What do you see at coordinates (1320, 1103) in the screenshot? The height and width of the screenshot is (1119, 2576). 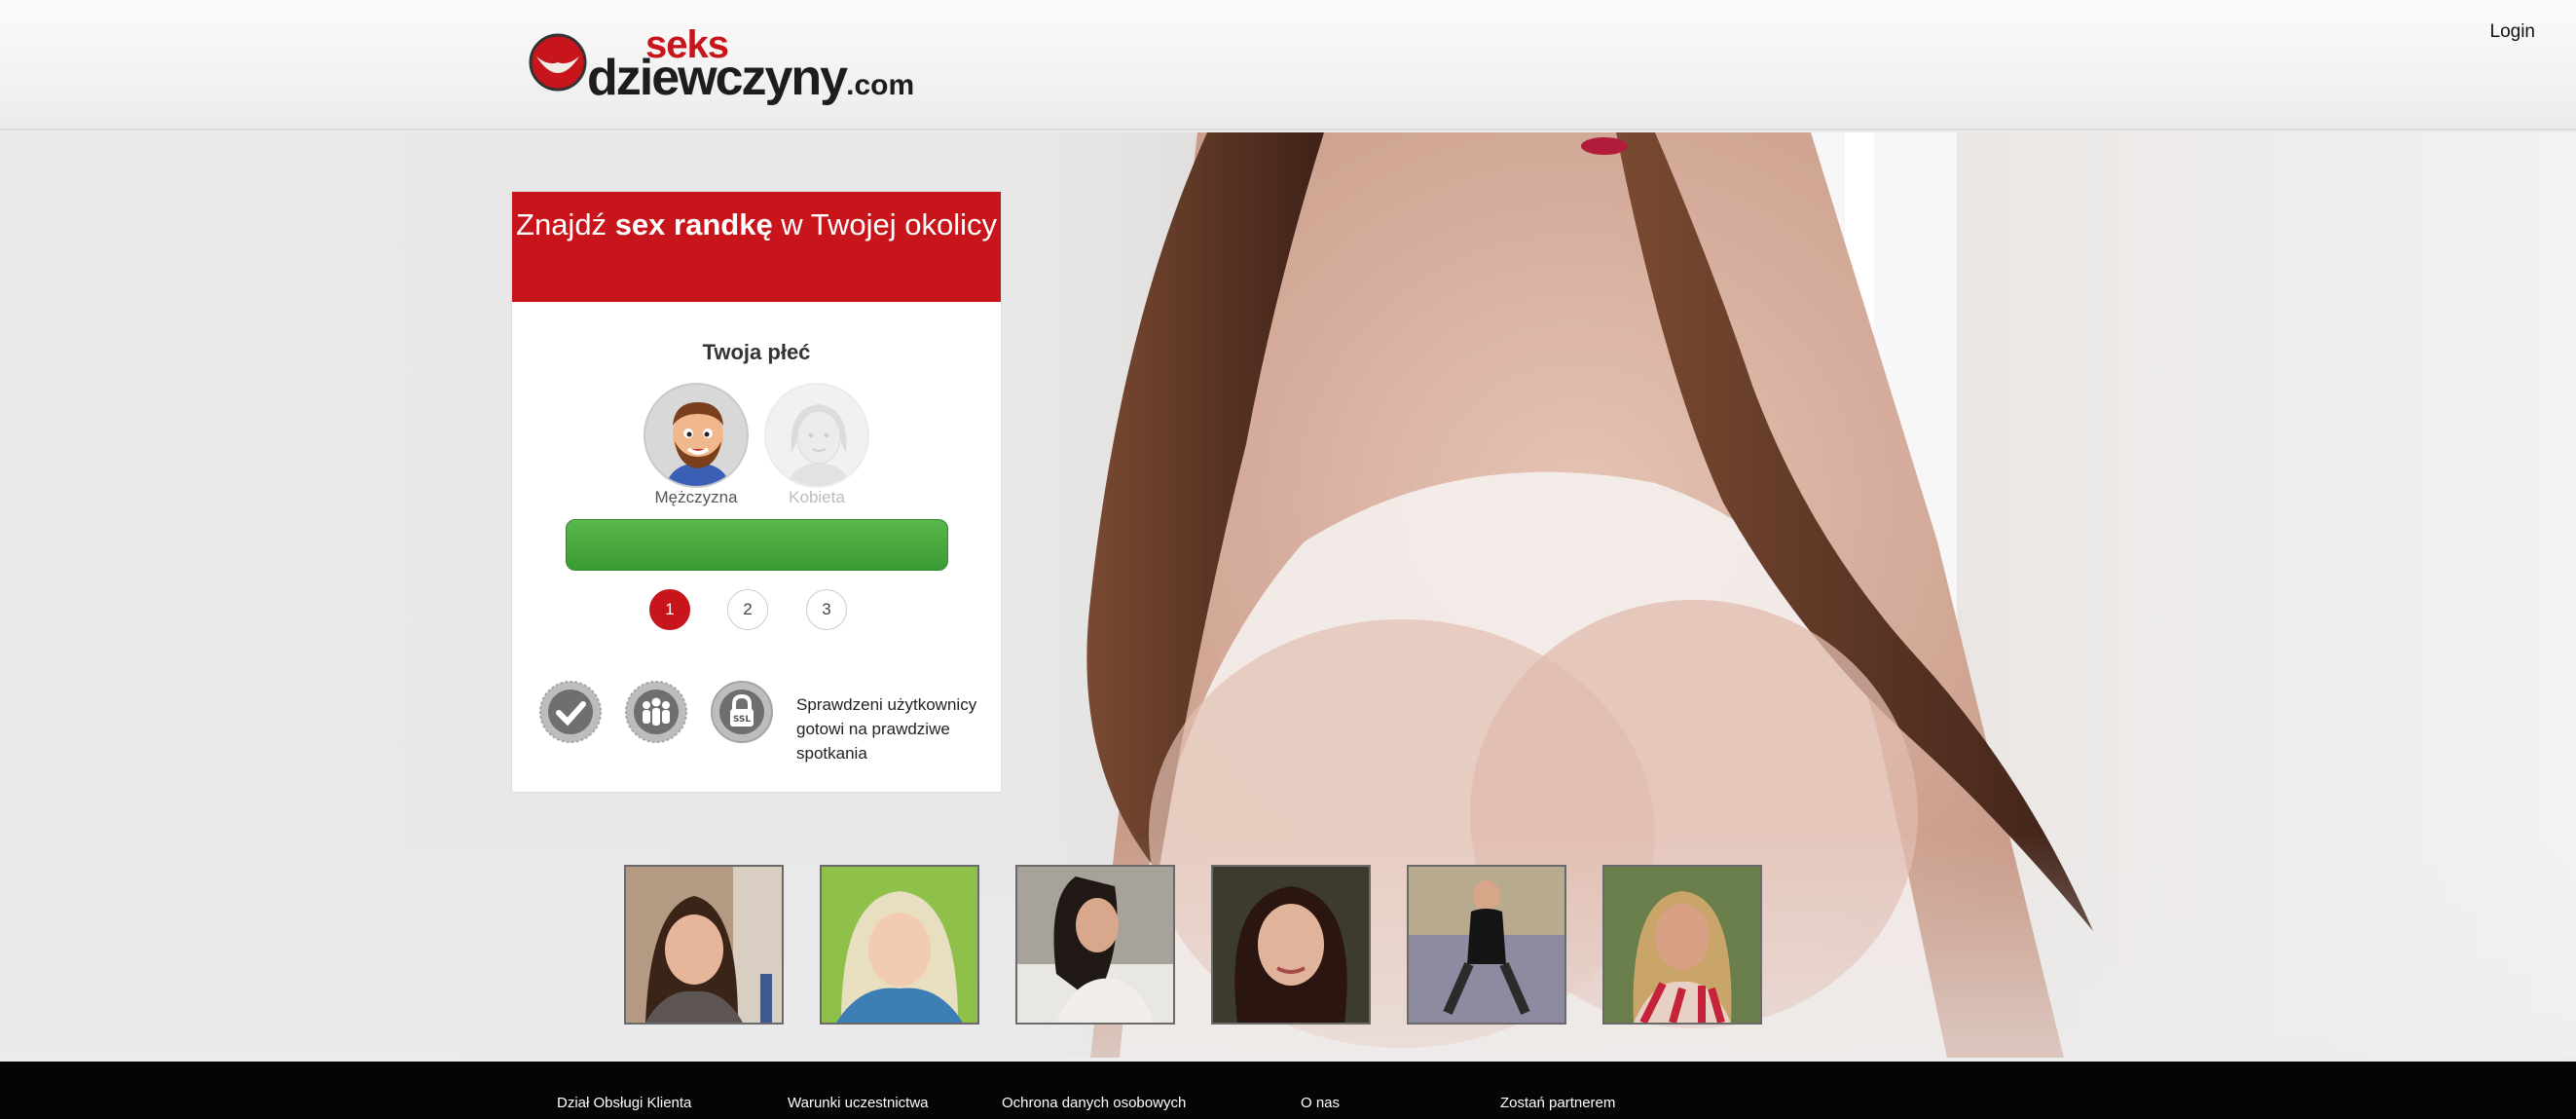 I see `footer-link-about: O nas` at bounding box center [1320, 1103].